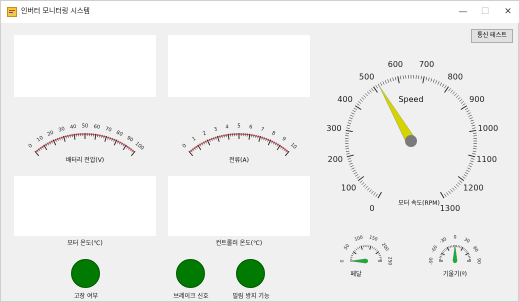 The height and width of the screenshot is (302, 519). Describe the element at coordinates (373, 238) in the screenshot. I see `tick-label: 150` at that location.